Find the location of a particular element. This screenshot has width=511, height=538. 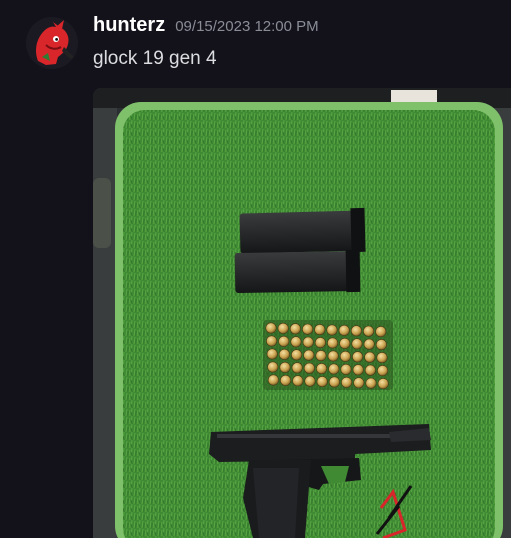

ammo-tray is located at coordinates (328, 355).